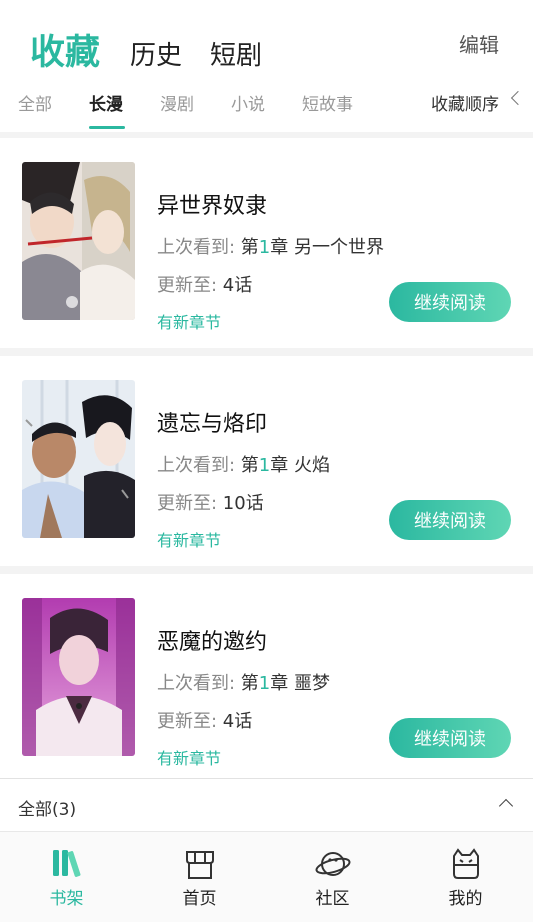 The width and height of the screenshot is (533, 922). I want to click on last-read-info: 上次看到: 第1章 另一个世界, so click(270, 246).